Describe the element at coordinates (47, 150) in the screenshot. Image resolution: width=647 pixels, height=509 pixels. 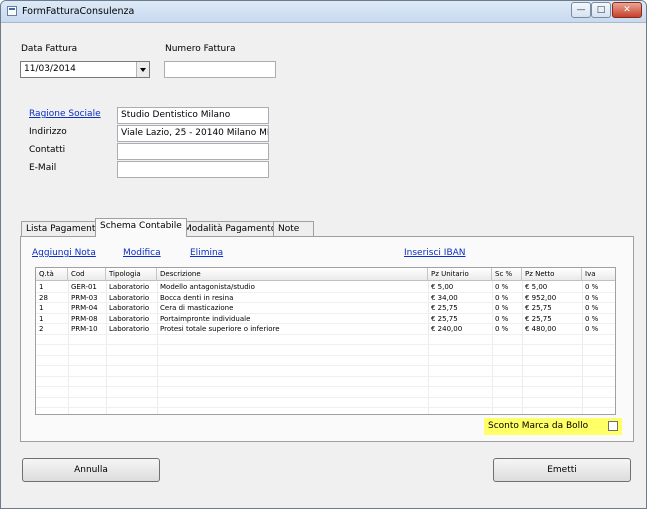
I see `contacts-label: Contatti` at that location.